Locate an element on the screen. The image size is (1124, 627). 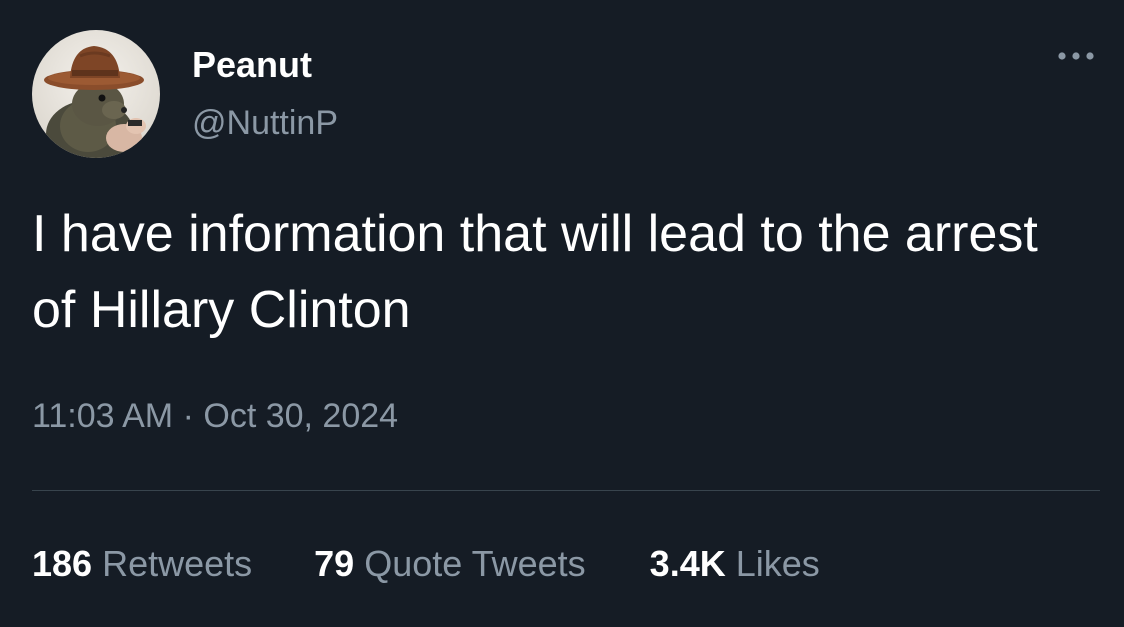
quote-tweets-stat: 79 Quote Tweets is located at coordinates (450, 564).